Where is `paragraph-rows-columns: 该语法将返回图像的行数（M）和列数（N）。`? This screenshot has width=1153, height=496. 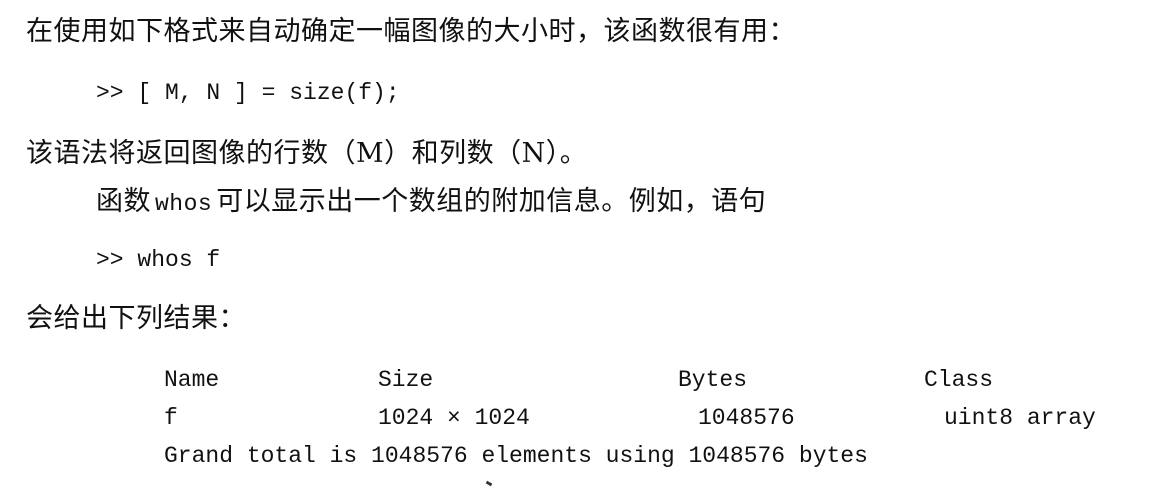
paragraph-rows-columns: 该语法将返回图像的行数（M）和列数（N）。 is located at coordinates (307, 153).